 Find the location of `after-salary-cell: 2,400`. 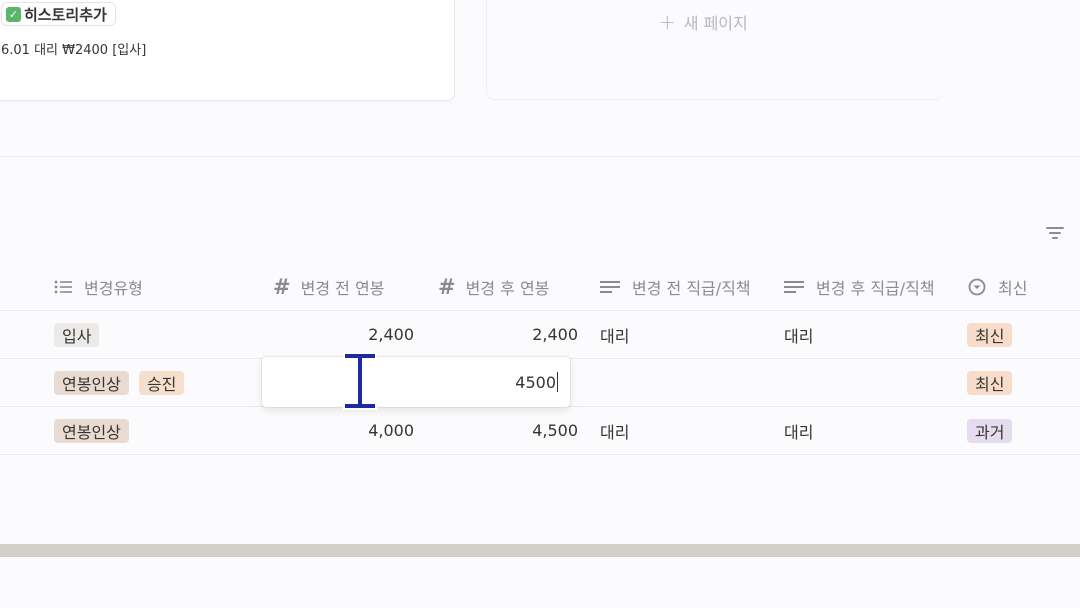

after-salary-cell: 2,400 is located at coordinates (502, 334).